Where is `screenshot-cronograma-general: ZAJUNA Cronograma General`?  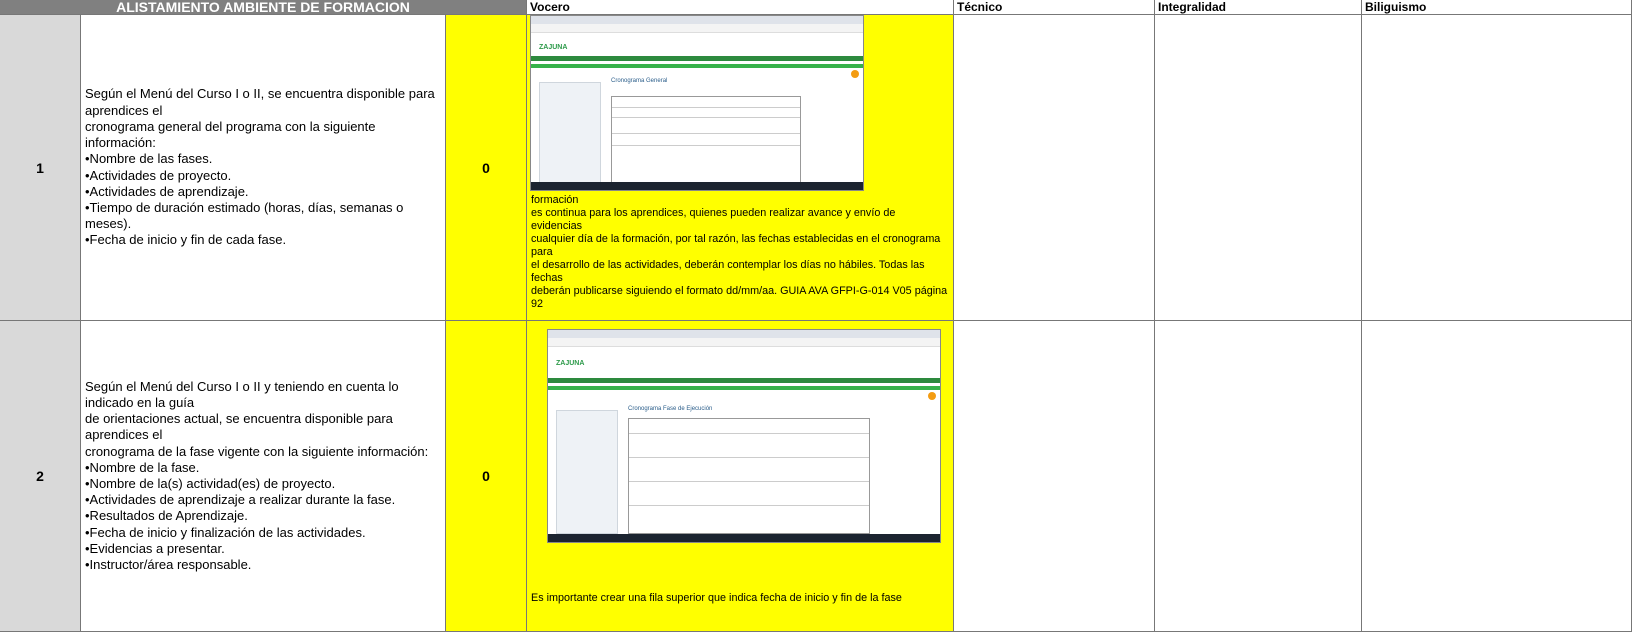
screenshot-cronograma-general: ZAJUNA Cronograma General is located at coordinates (697, 103).